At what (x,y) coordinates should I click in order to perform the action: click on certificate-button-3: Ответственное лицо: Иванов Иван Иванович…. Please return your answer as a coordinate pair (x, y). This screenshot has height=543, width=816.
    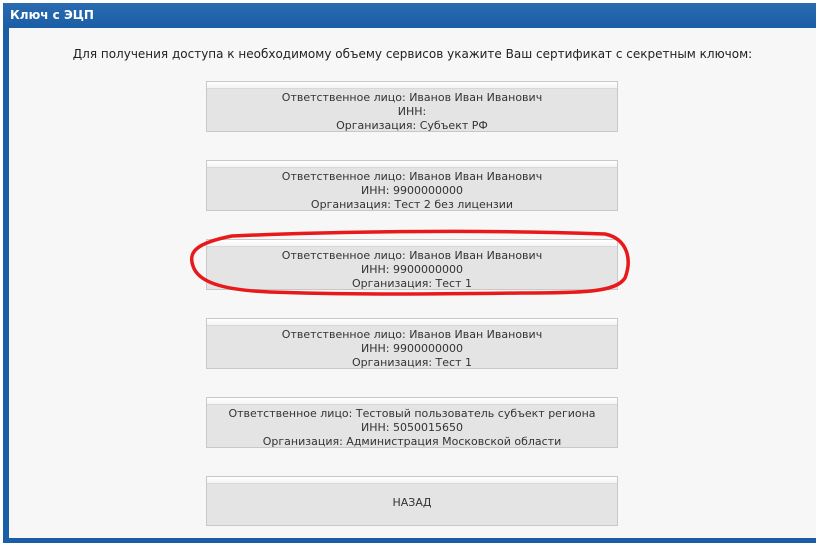
    Looking at the image, I should click on (412, 264).